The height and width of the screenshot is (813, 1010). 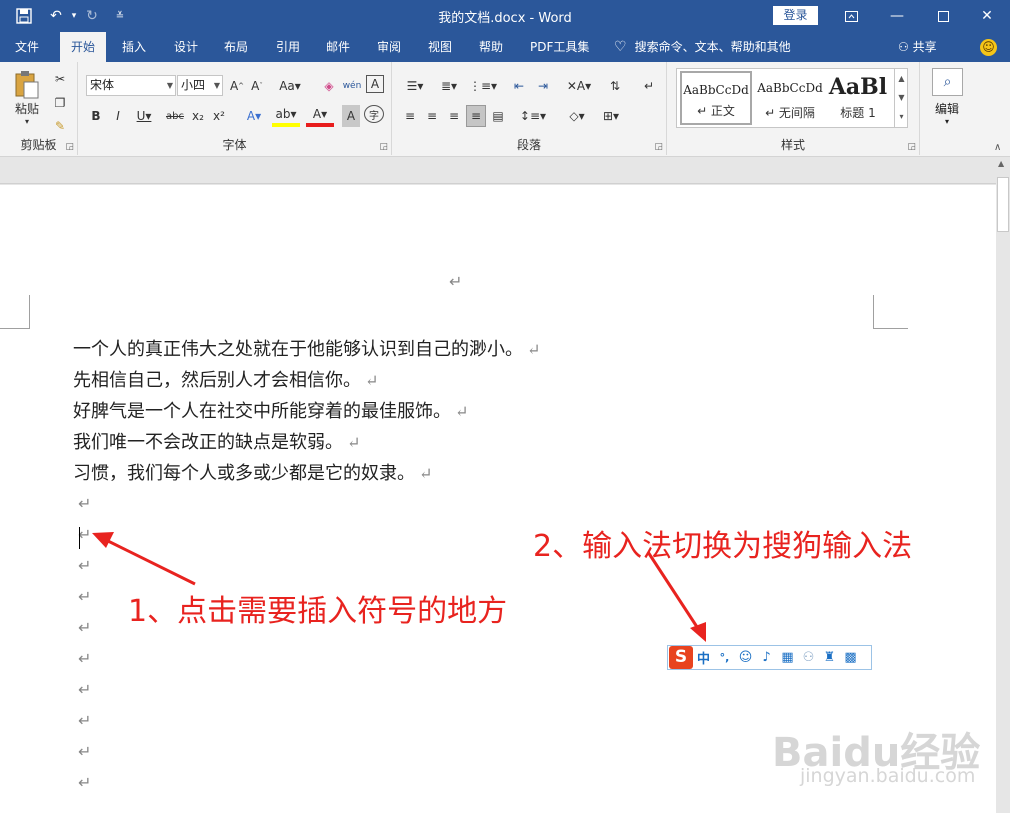 What do you see at coordinates (851, 16) in the screenshot?
I see `ribbon-display-options-icon` at bounding box center [851, 16].